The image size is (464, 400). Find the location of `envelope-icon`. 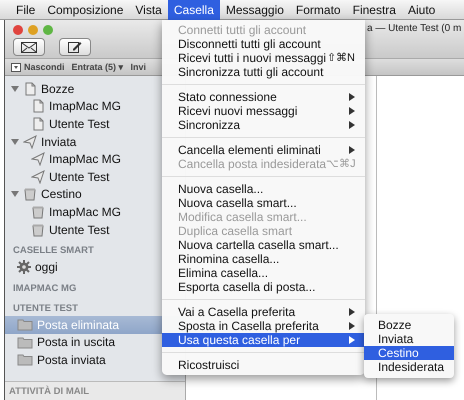

envelope-icon is located at coordinates (29, 47).